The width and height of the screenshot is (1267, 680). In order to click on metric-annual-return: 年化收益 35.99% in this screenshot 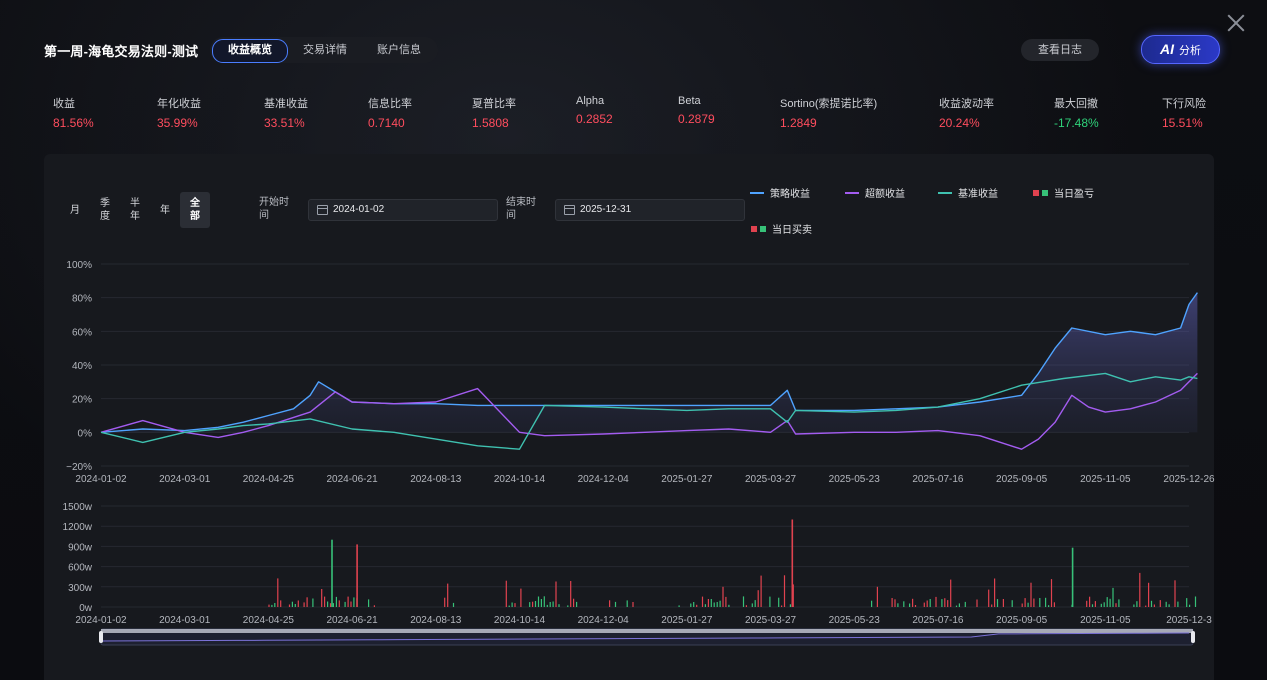, I will do `click(179, 112)`.